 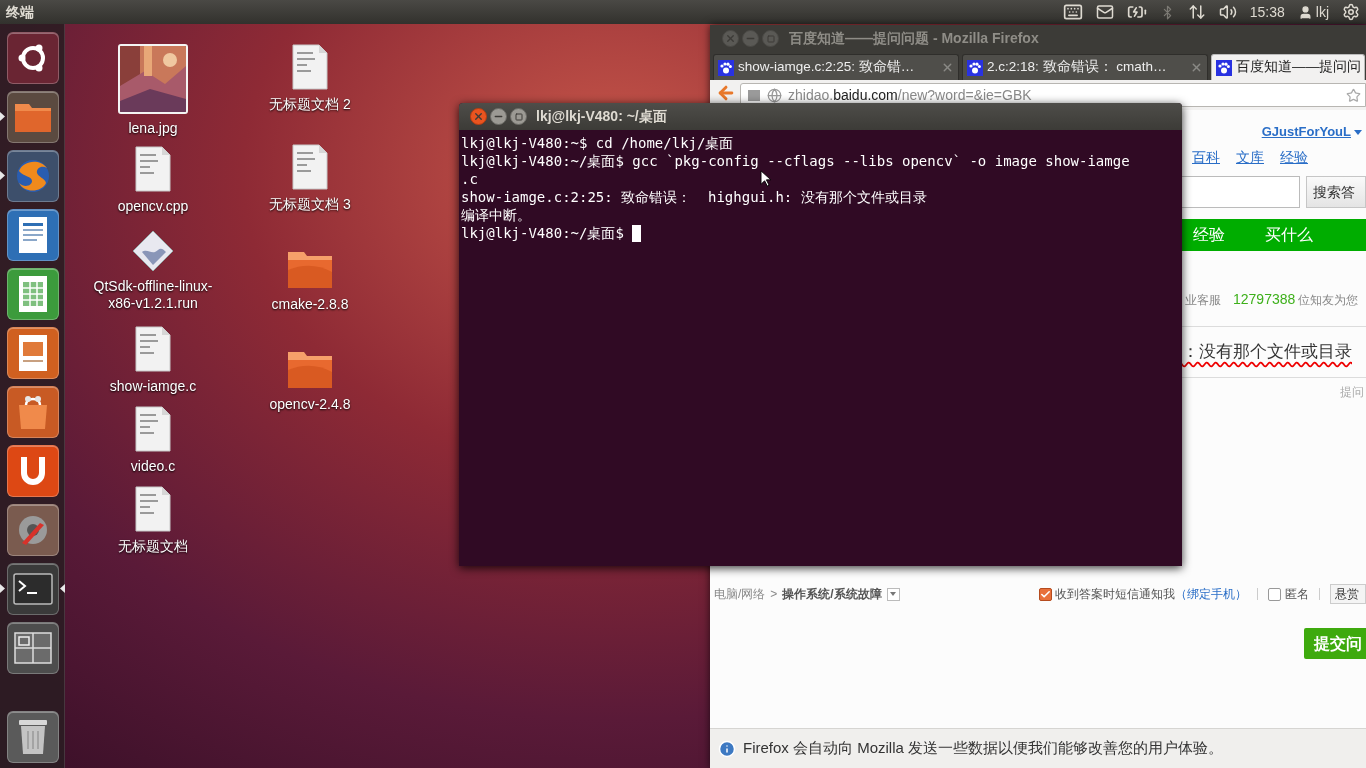 What do you see at coordinates (1227, 12) in the screenshot?
I see `volume-icon` at bounding box center [1227, 12].